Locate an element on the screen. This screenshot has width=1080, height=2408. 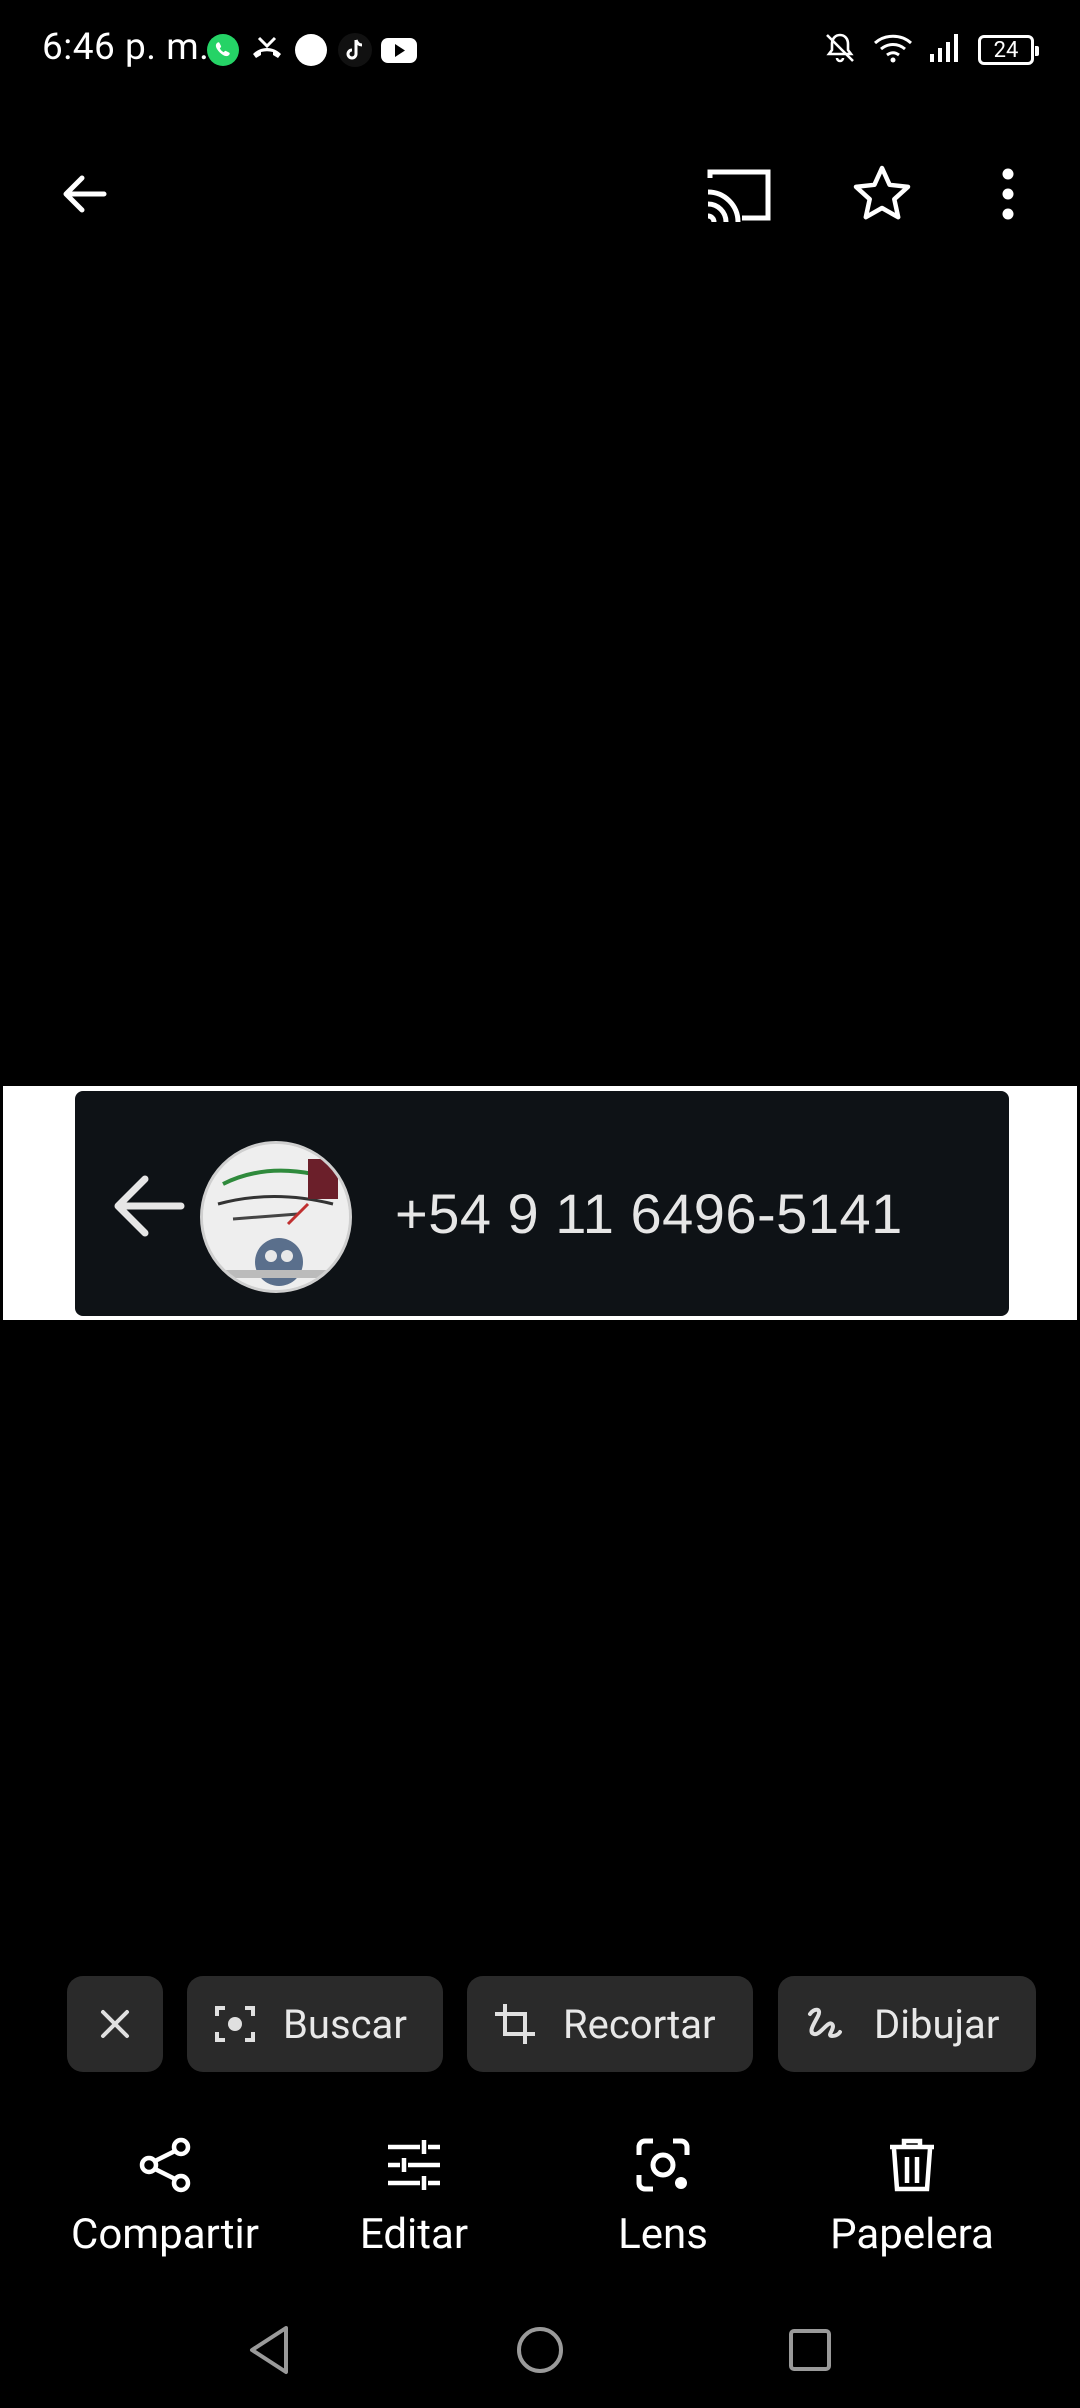
search-chip-button: Buscar is located at coordinates (315, 2024).